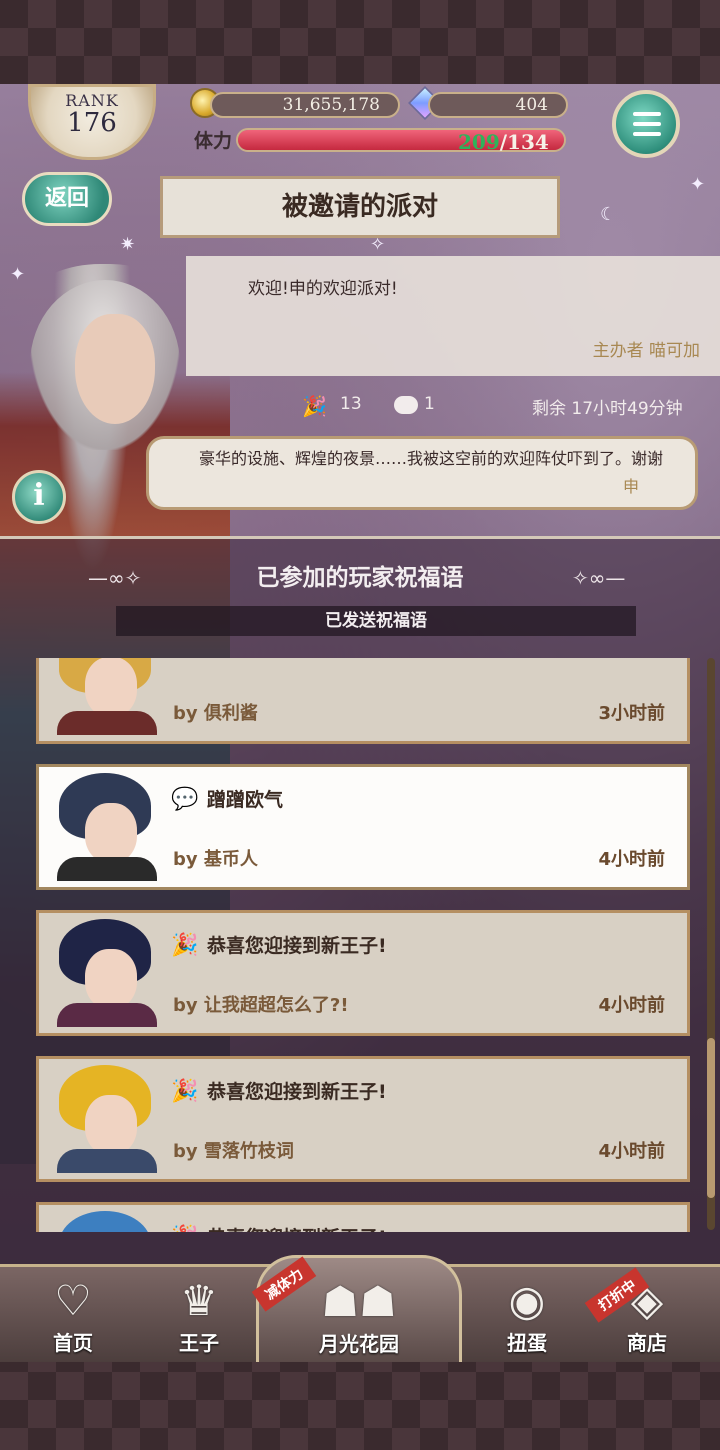 The width and height of the screenshot is (720, 1450). I want to click on nav-gacha-label: 扭蛋, so click(527, 1343).